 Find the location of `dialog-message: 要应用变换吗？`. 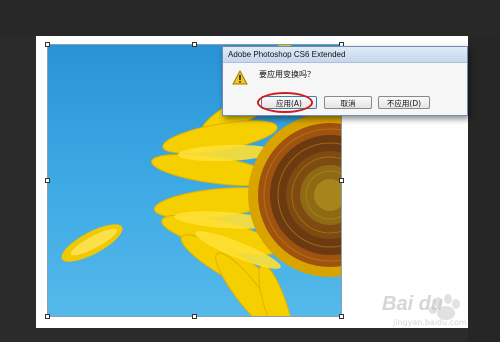

dialog-message: 要应用变换吗？ is located at coordinates (287, 74).